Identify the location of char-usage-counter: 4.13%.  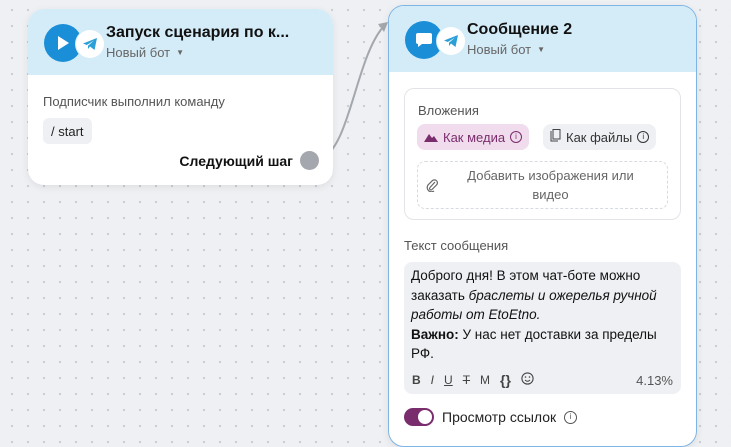
(654, 380).